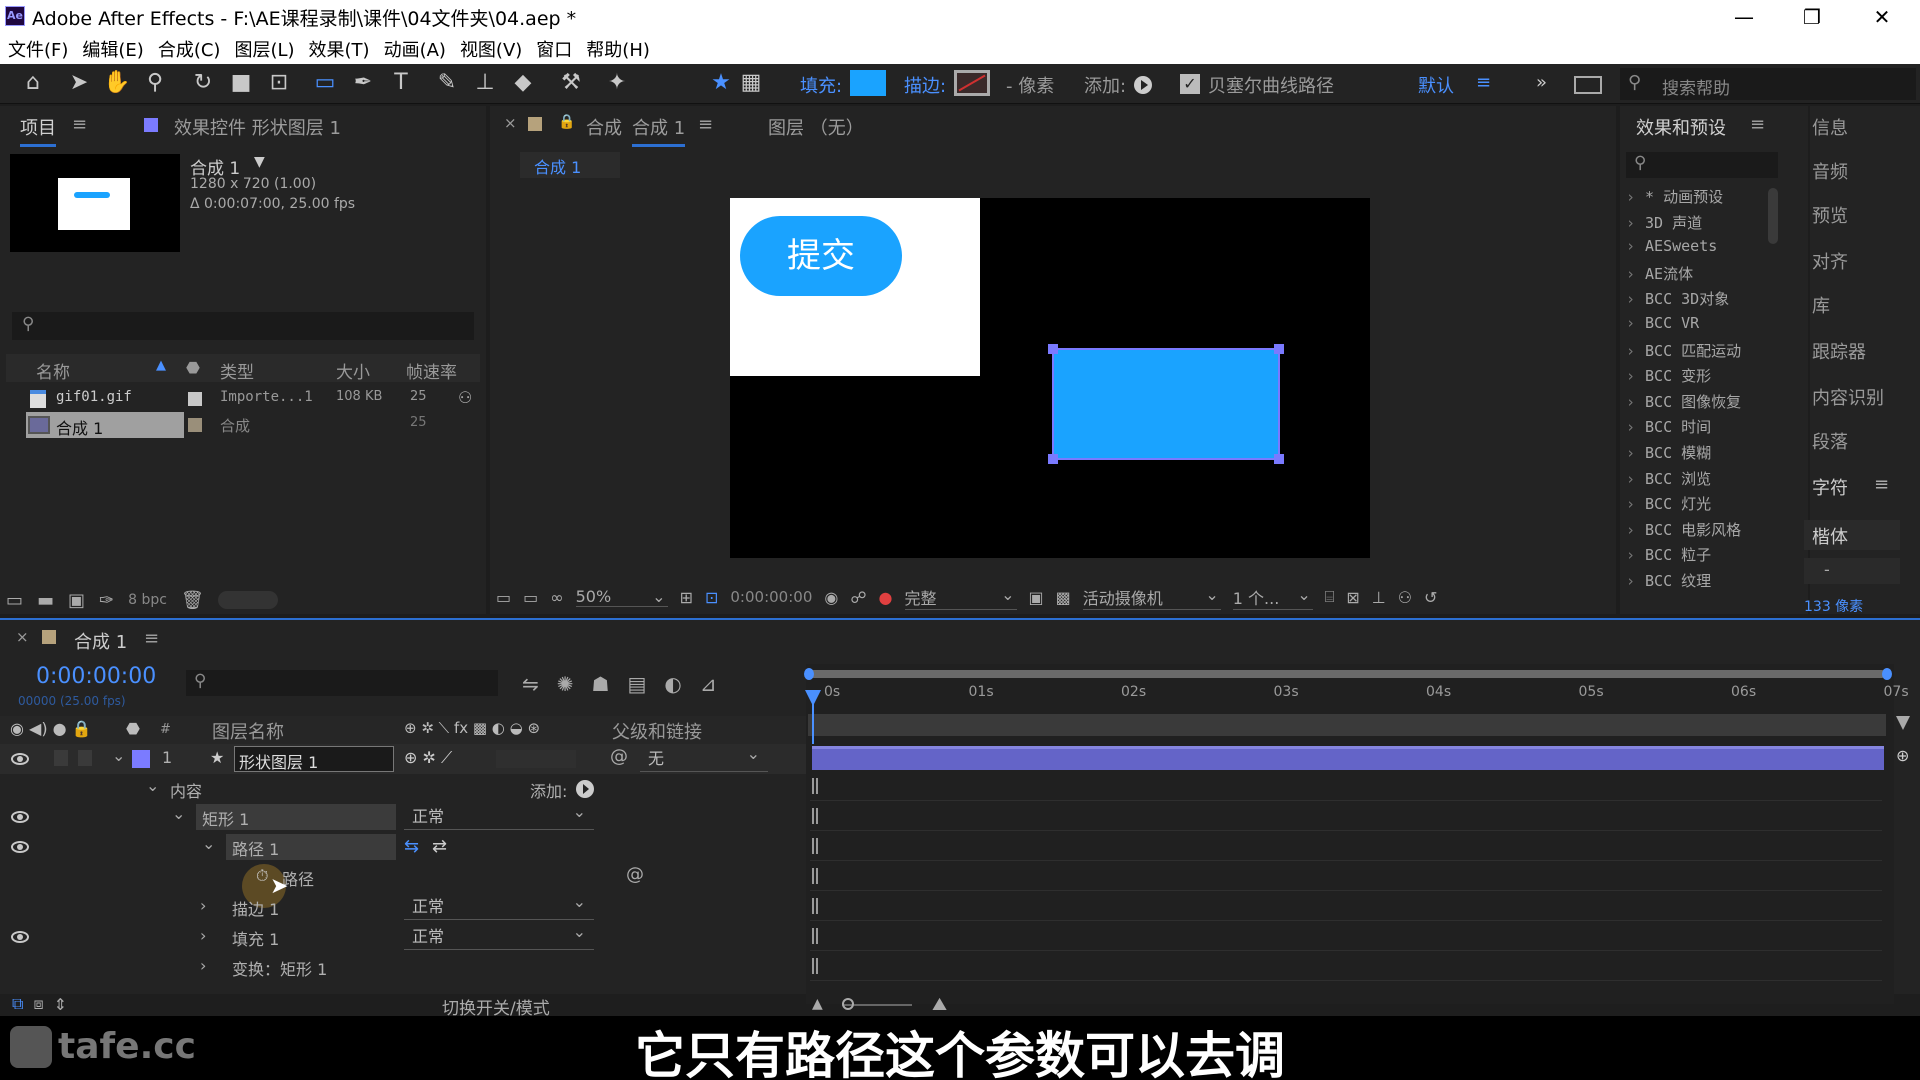  What do you see at coordinates (1677, 298) in the screenshot?
I see `effect-category: BCC 3D对象` at bounding box center [1677, 298].